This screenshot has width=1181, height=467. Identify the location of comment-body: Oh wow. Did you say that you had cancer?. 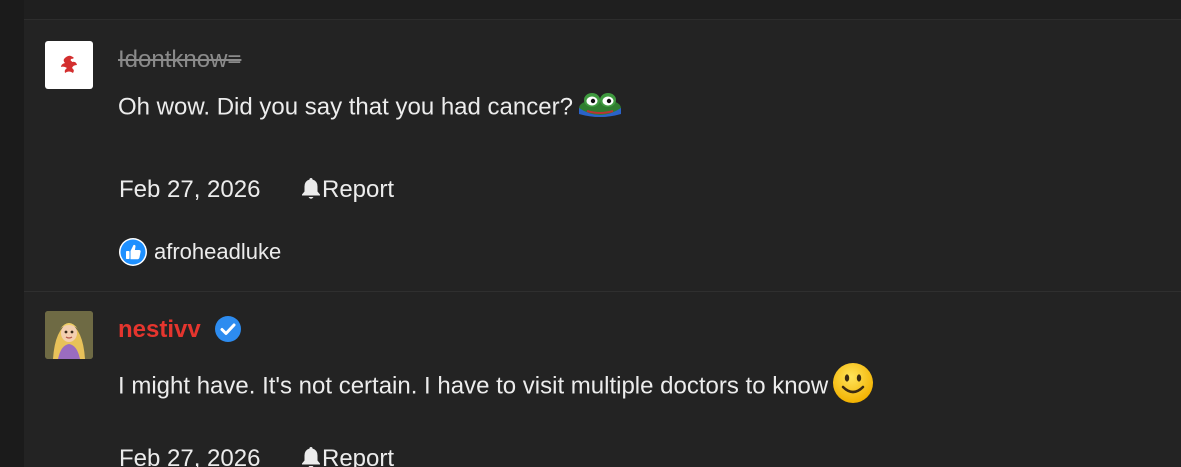
(345, 107).